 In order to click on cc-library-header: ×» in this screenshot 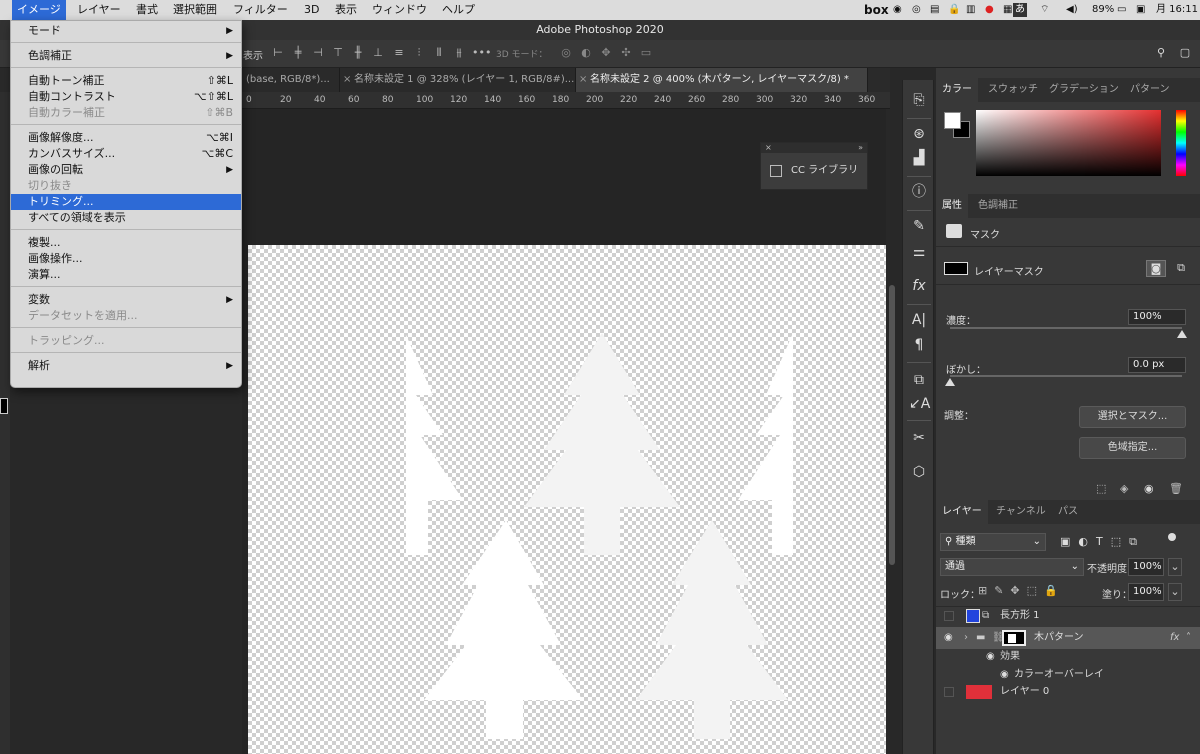, I will do `click(814, 148)`.